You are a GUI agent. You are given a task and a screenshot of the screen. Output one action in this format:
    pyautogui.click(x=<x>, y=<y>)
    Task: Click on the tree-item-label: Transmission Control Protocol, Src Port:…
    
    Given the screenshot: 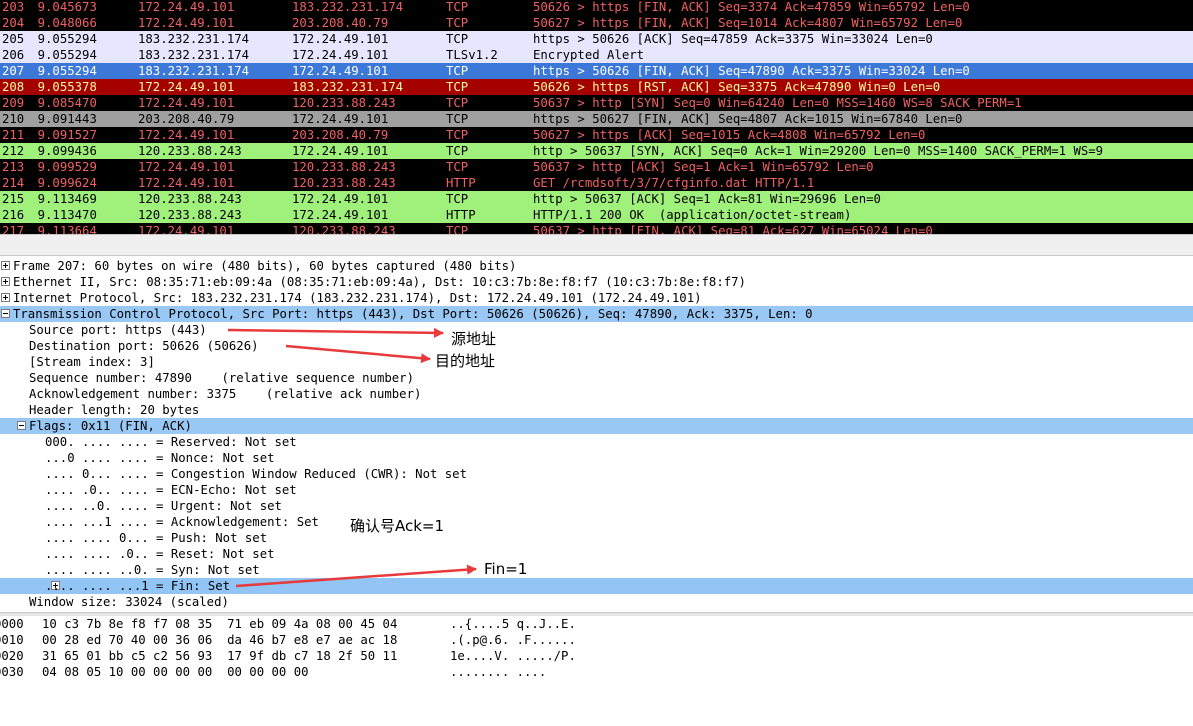 What is the action you would take?
    pyautogui.click(x=413, y=314)
    